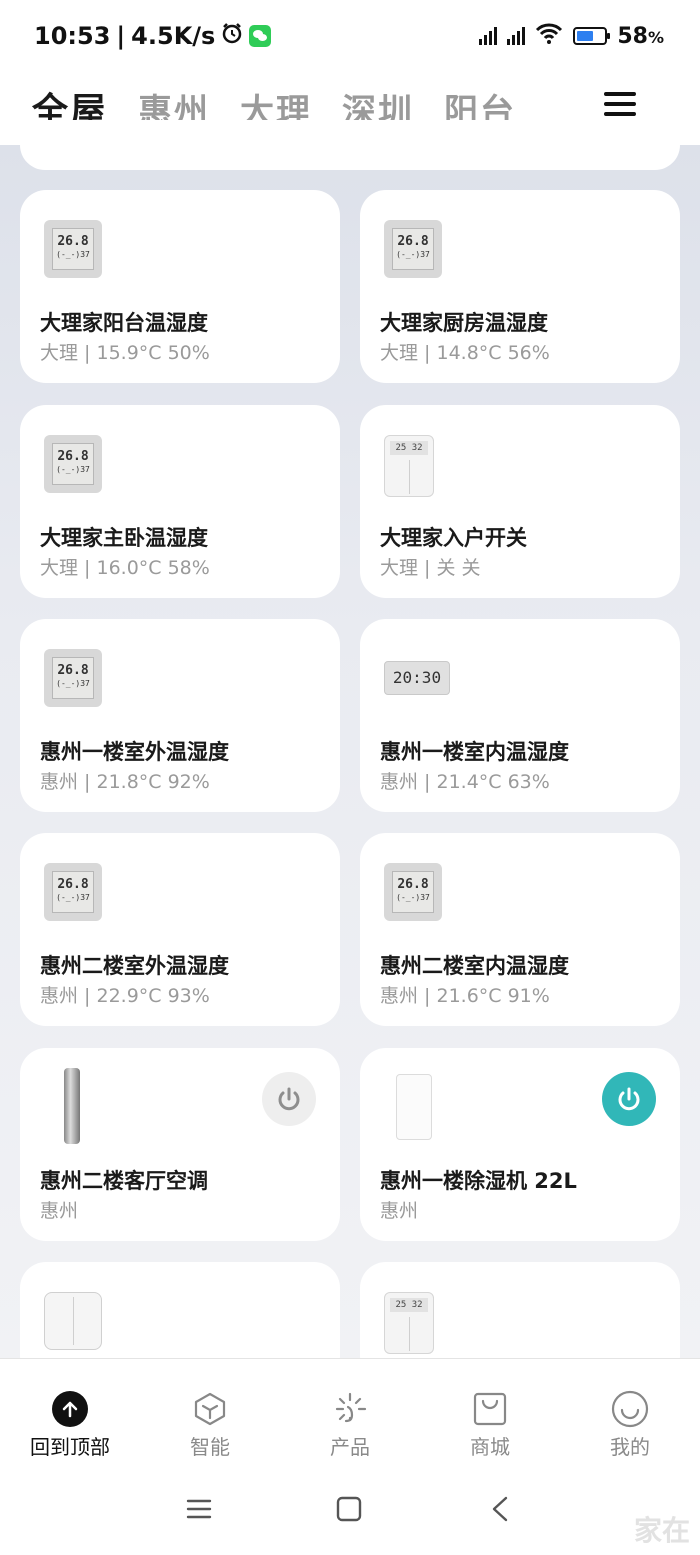 The image size is (700, 1555). I want to click on nav-smart: 智能, so click(210, 1424).